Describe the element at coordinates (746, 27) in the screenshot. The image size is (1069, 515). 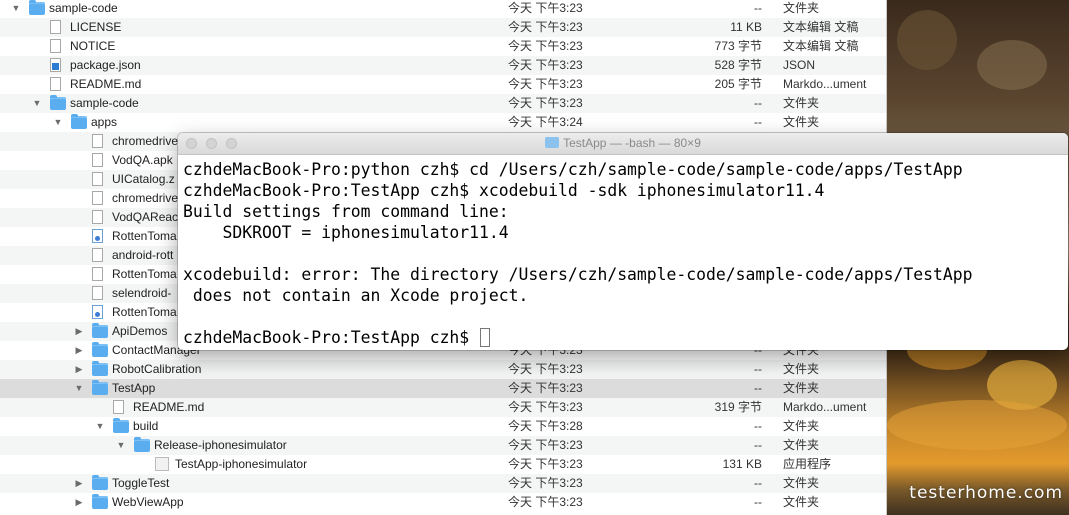
I see `file-size: 11 KB` at that location.